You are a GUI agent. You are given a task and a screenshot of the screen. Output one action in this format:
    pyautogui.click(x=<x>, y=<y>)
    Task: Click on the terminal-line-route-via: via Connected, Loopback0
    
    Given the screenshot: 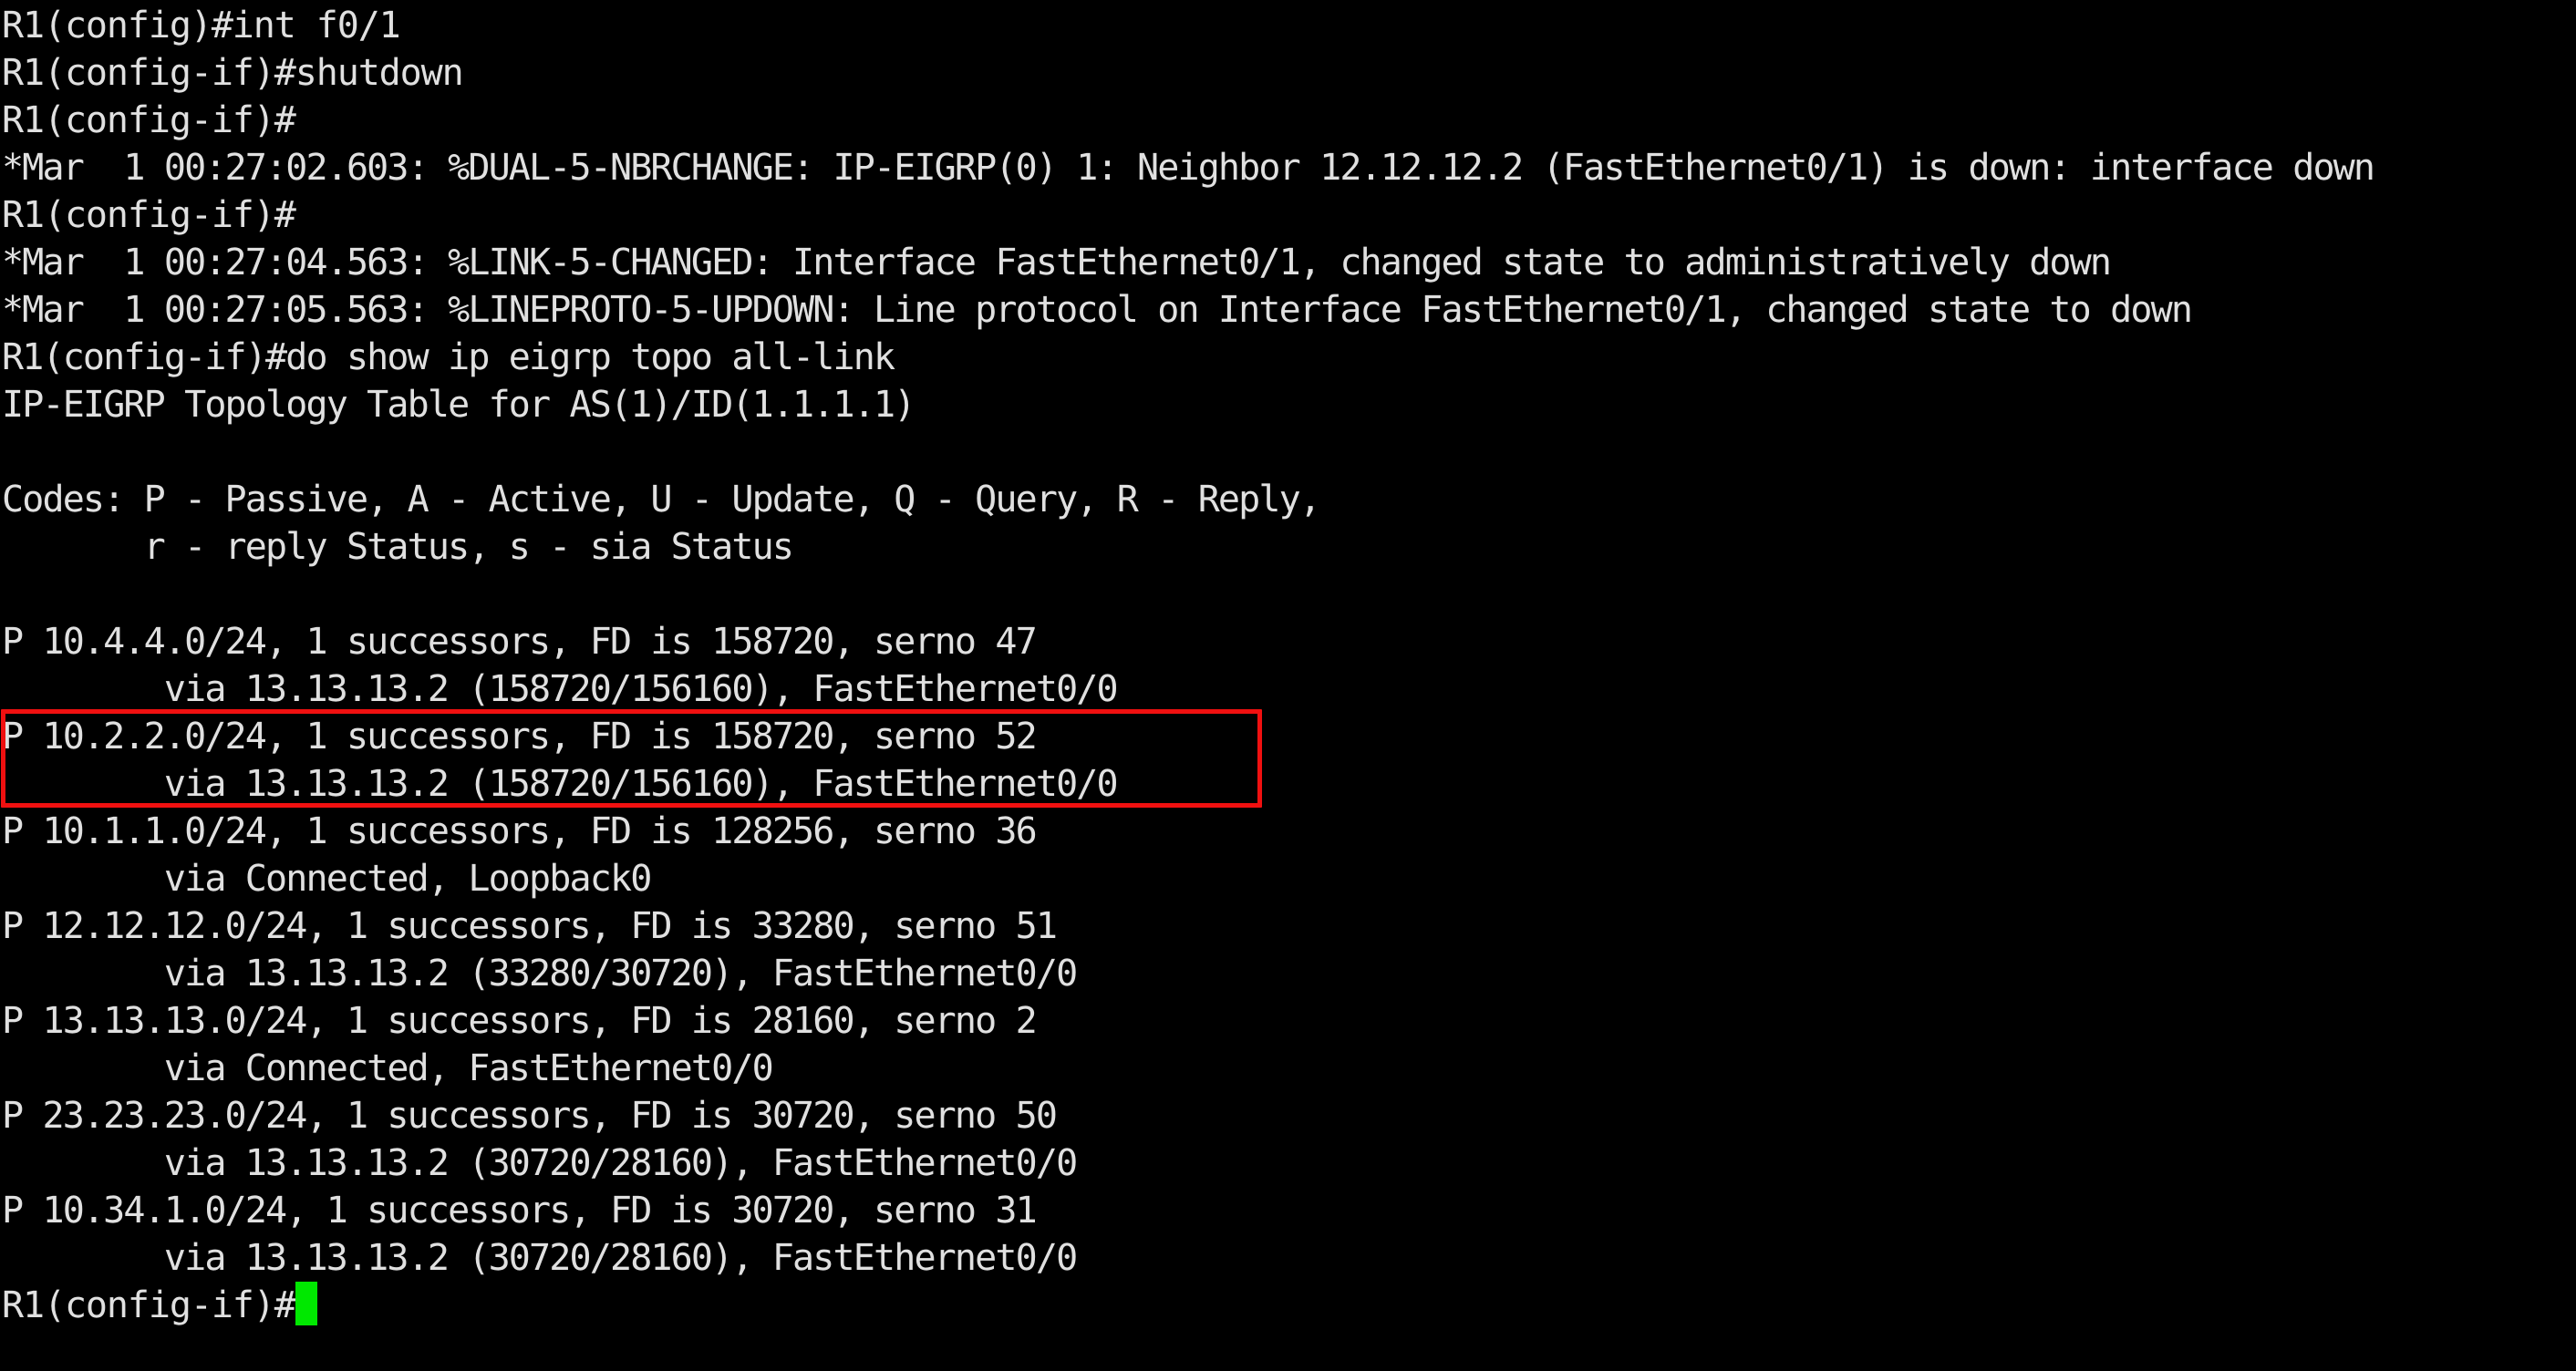 What is the action you would take?
    pyautogui.click(x=327, y=879)
    